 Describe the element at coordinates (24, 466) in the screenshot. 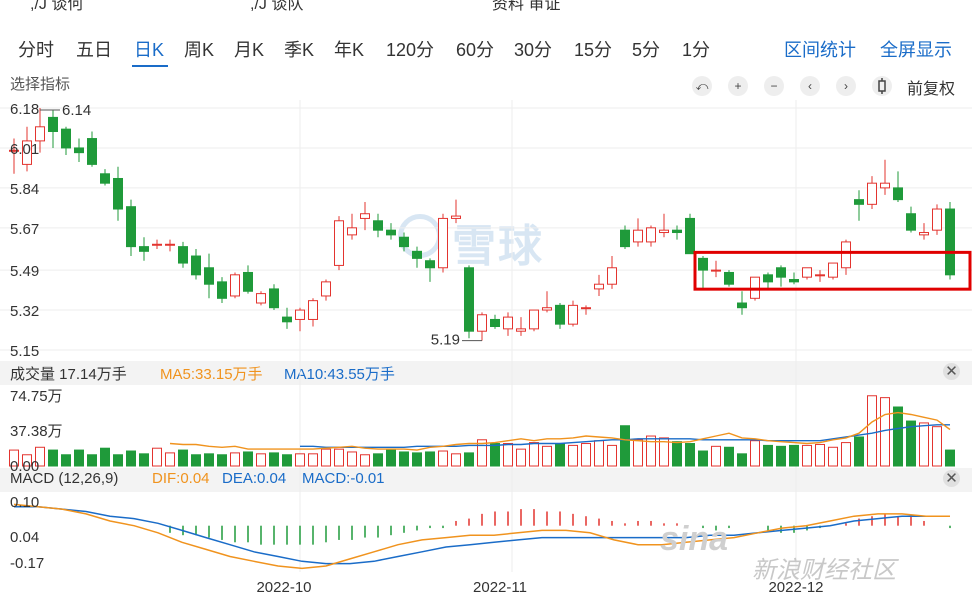

I see `volume-tick-label: 0.00` at that location.